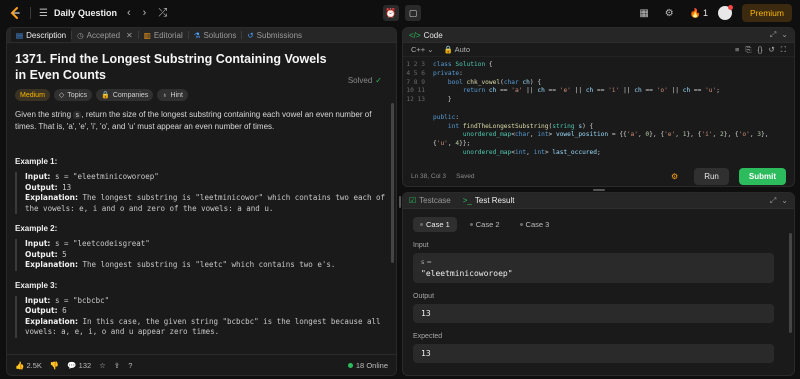  Describe the element at coordinates (598, 35) in the screenshot. I see `code-tab-header: </> Code ⤢ ⌄` at that location.